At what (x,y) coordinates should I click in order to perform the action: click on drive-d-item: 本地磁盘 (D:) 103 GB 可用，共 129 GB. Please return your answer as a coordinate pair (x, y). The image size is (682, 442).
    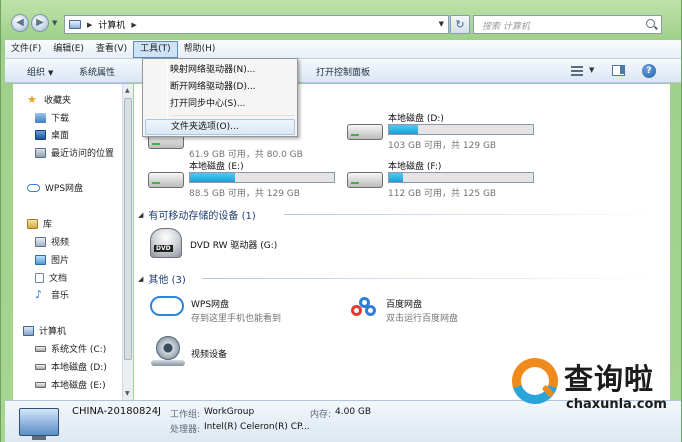
    Looking at the image, I should click on (447, 131).